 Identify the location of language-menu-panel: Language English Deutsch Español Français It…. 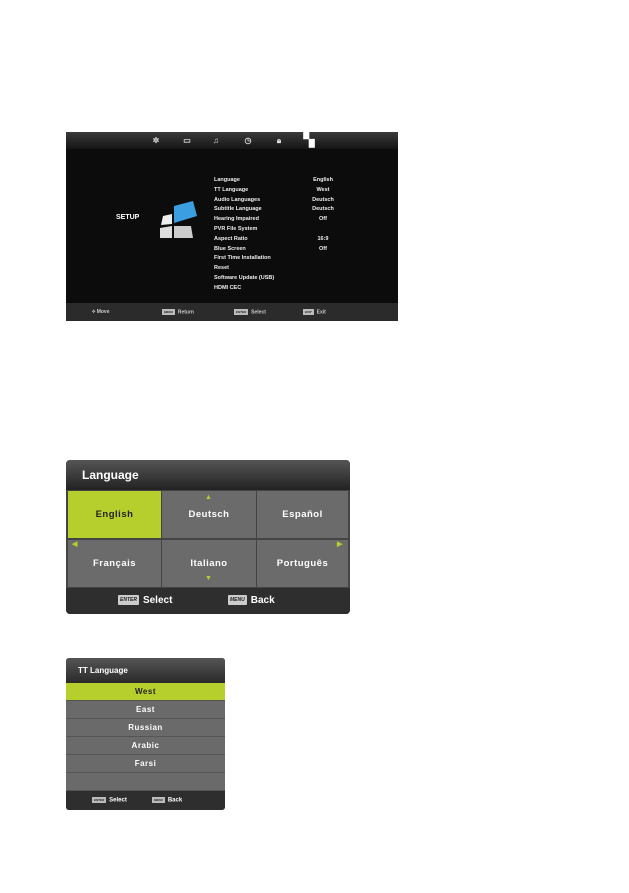
(208, 537).